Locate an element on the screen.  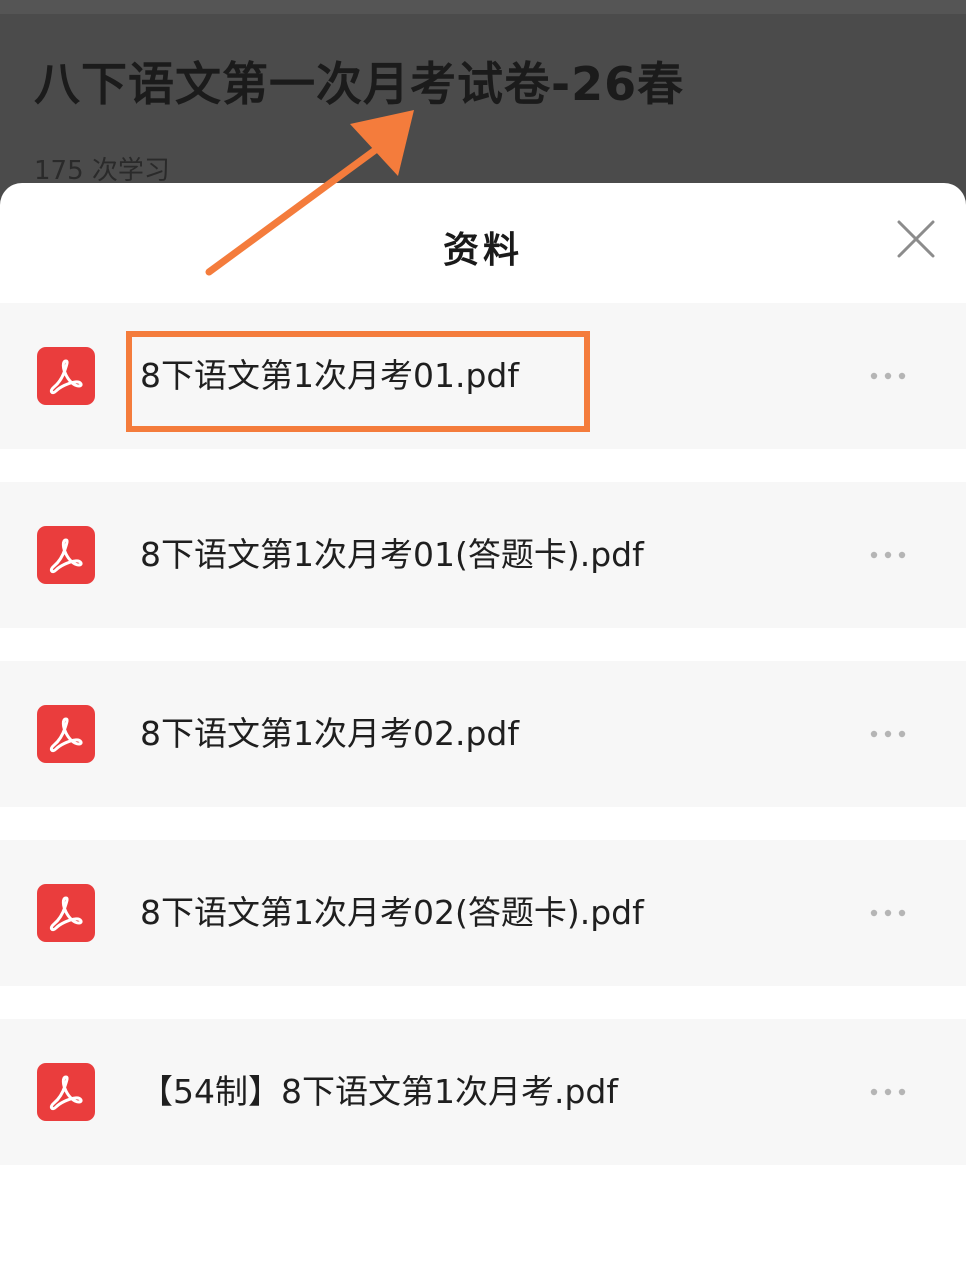
file-item: 8下语文第1次月考01(答题卡).pdf is located at coordinates (483, 555).